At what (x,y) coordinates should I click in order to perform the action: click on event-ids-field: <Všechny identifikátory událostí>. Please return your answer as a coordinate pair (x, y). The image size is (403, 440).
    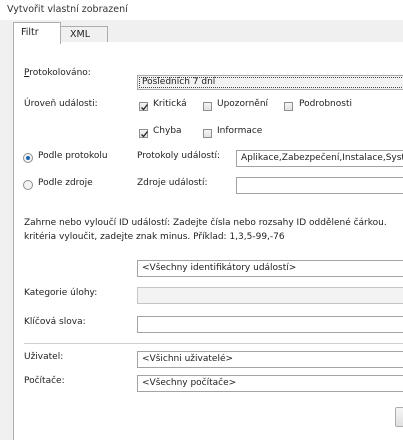
    Looking at the image, I should click on (270, 268).